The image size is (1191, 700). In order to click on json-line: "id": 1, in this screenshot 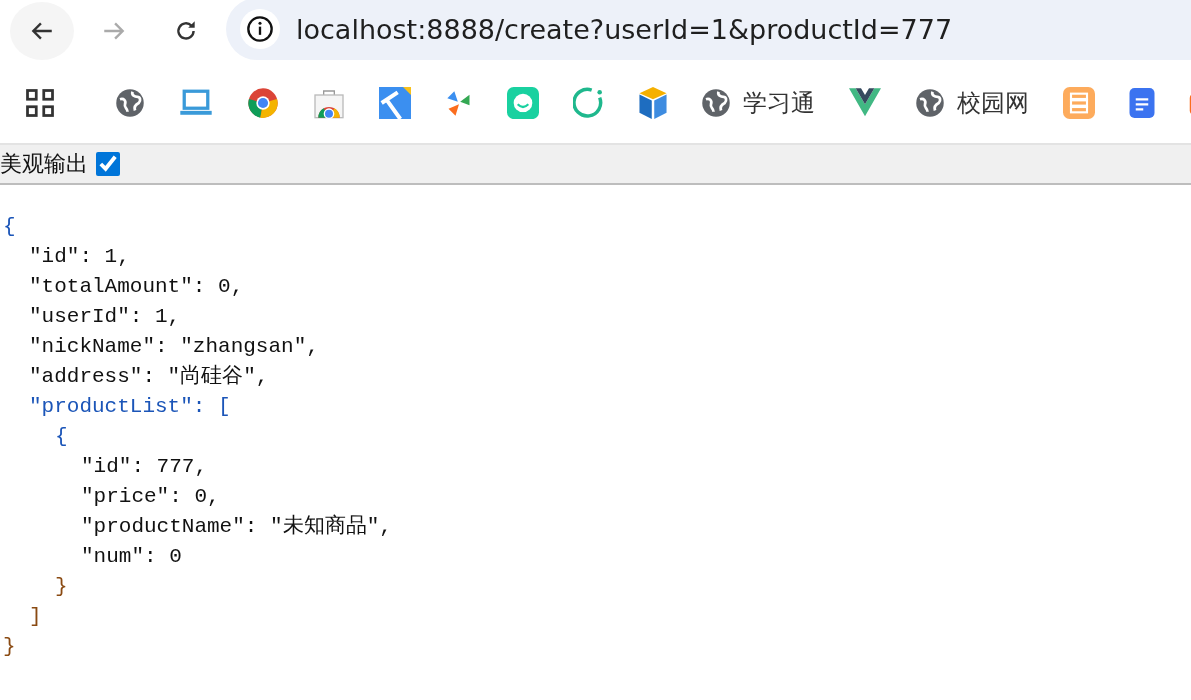, I will do `click(79, 256)`.